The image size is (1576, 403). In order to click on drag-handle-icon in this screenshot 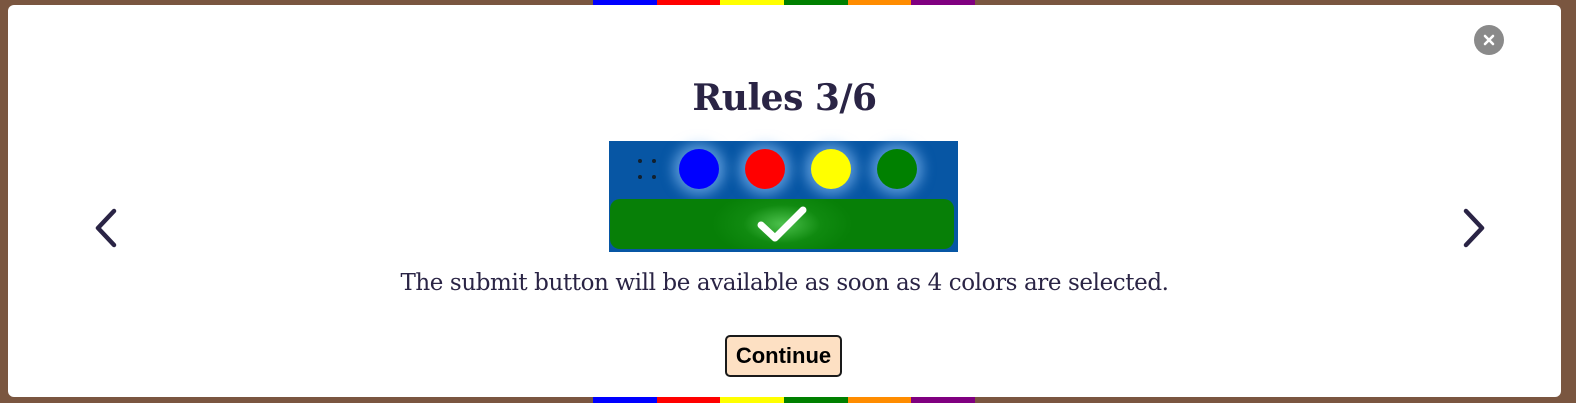, I will do `click(648, 169)`.